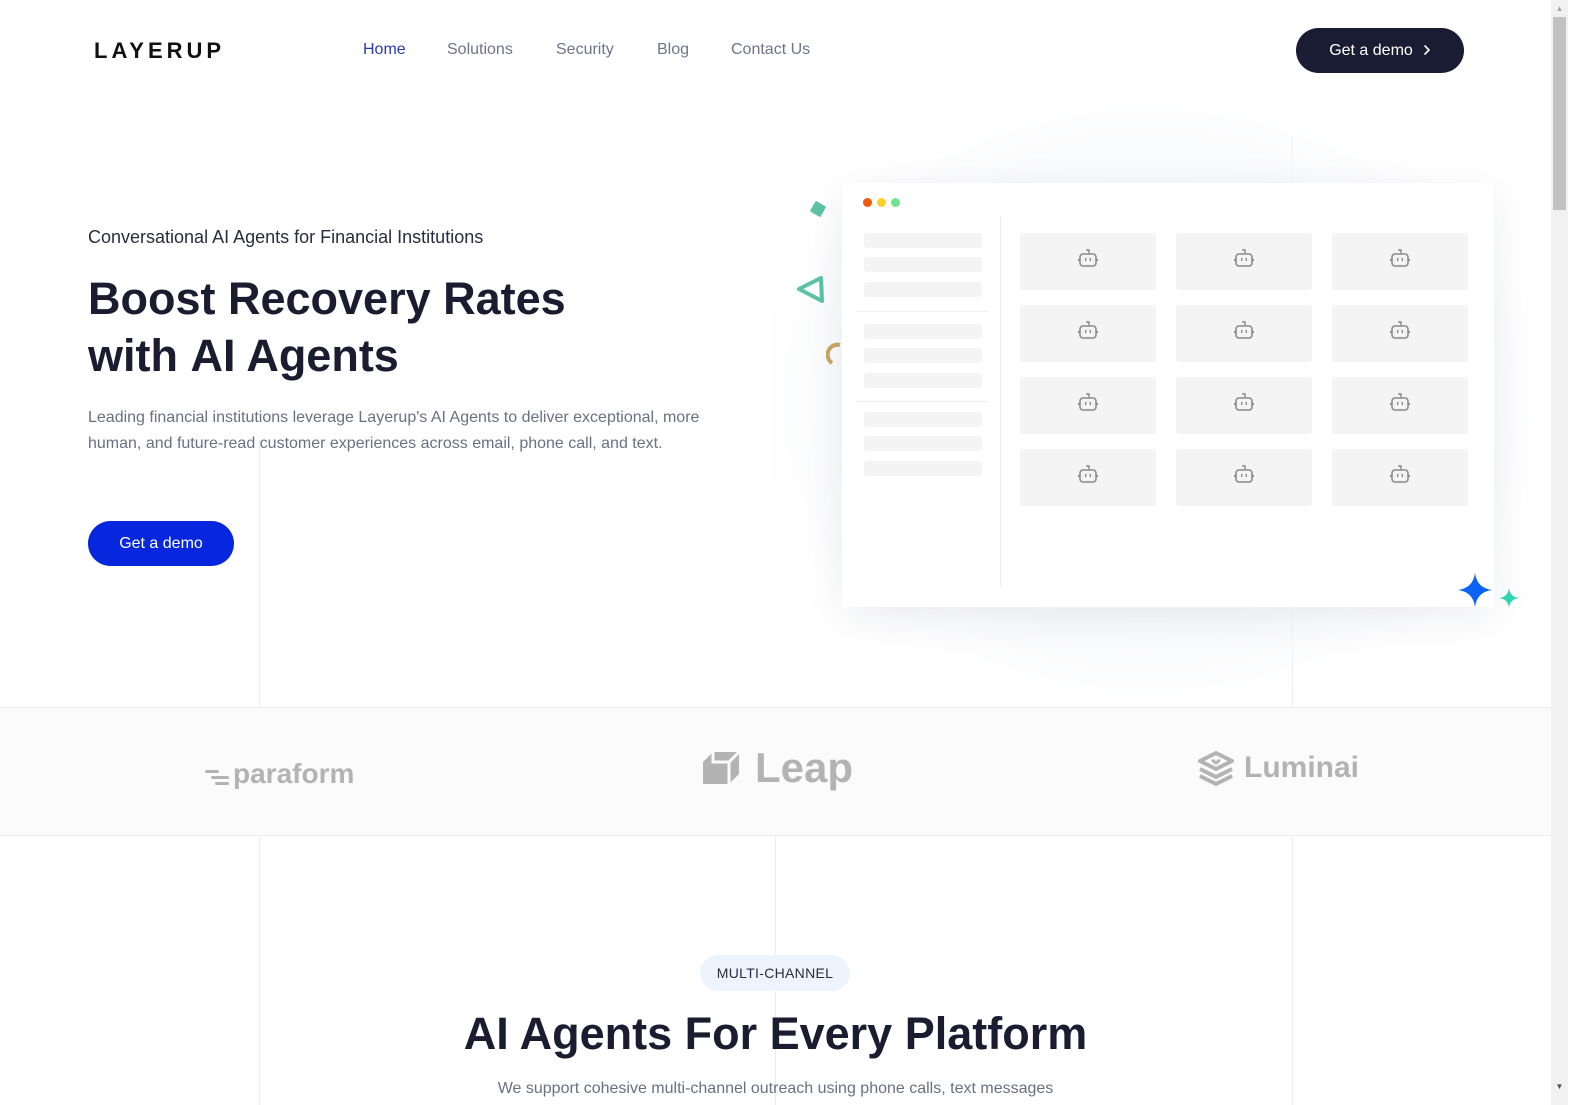 This screenshot has width=1584, height=1105. Describe the element at coordinates (294, 773) in the screenshot. I see `partner-name: paraform` at that location.